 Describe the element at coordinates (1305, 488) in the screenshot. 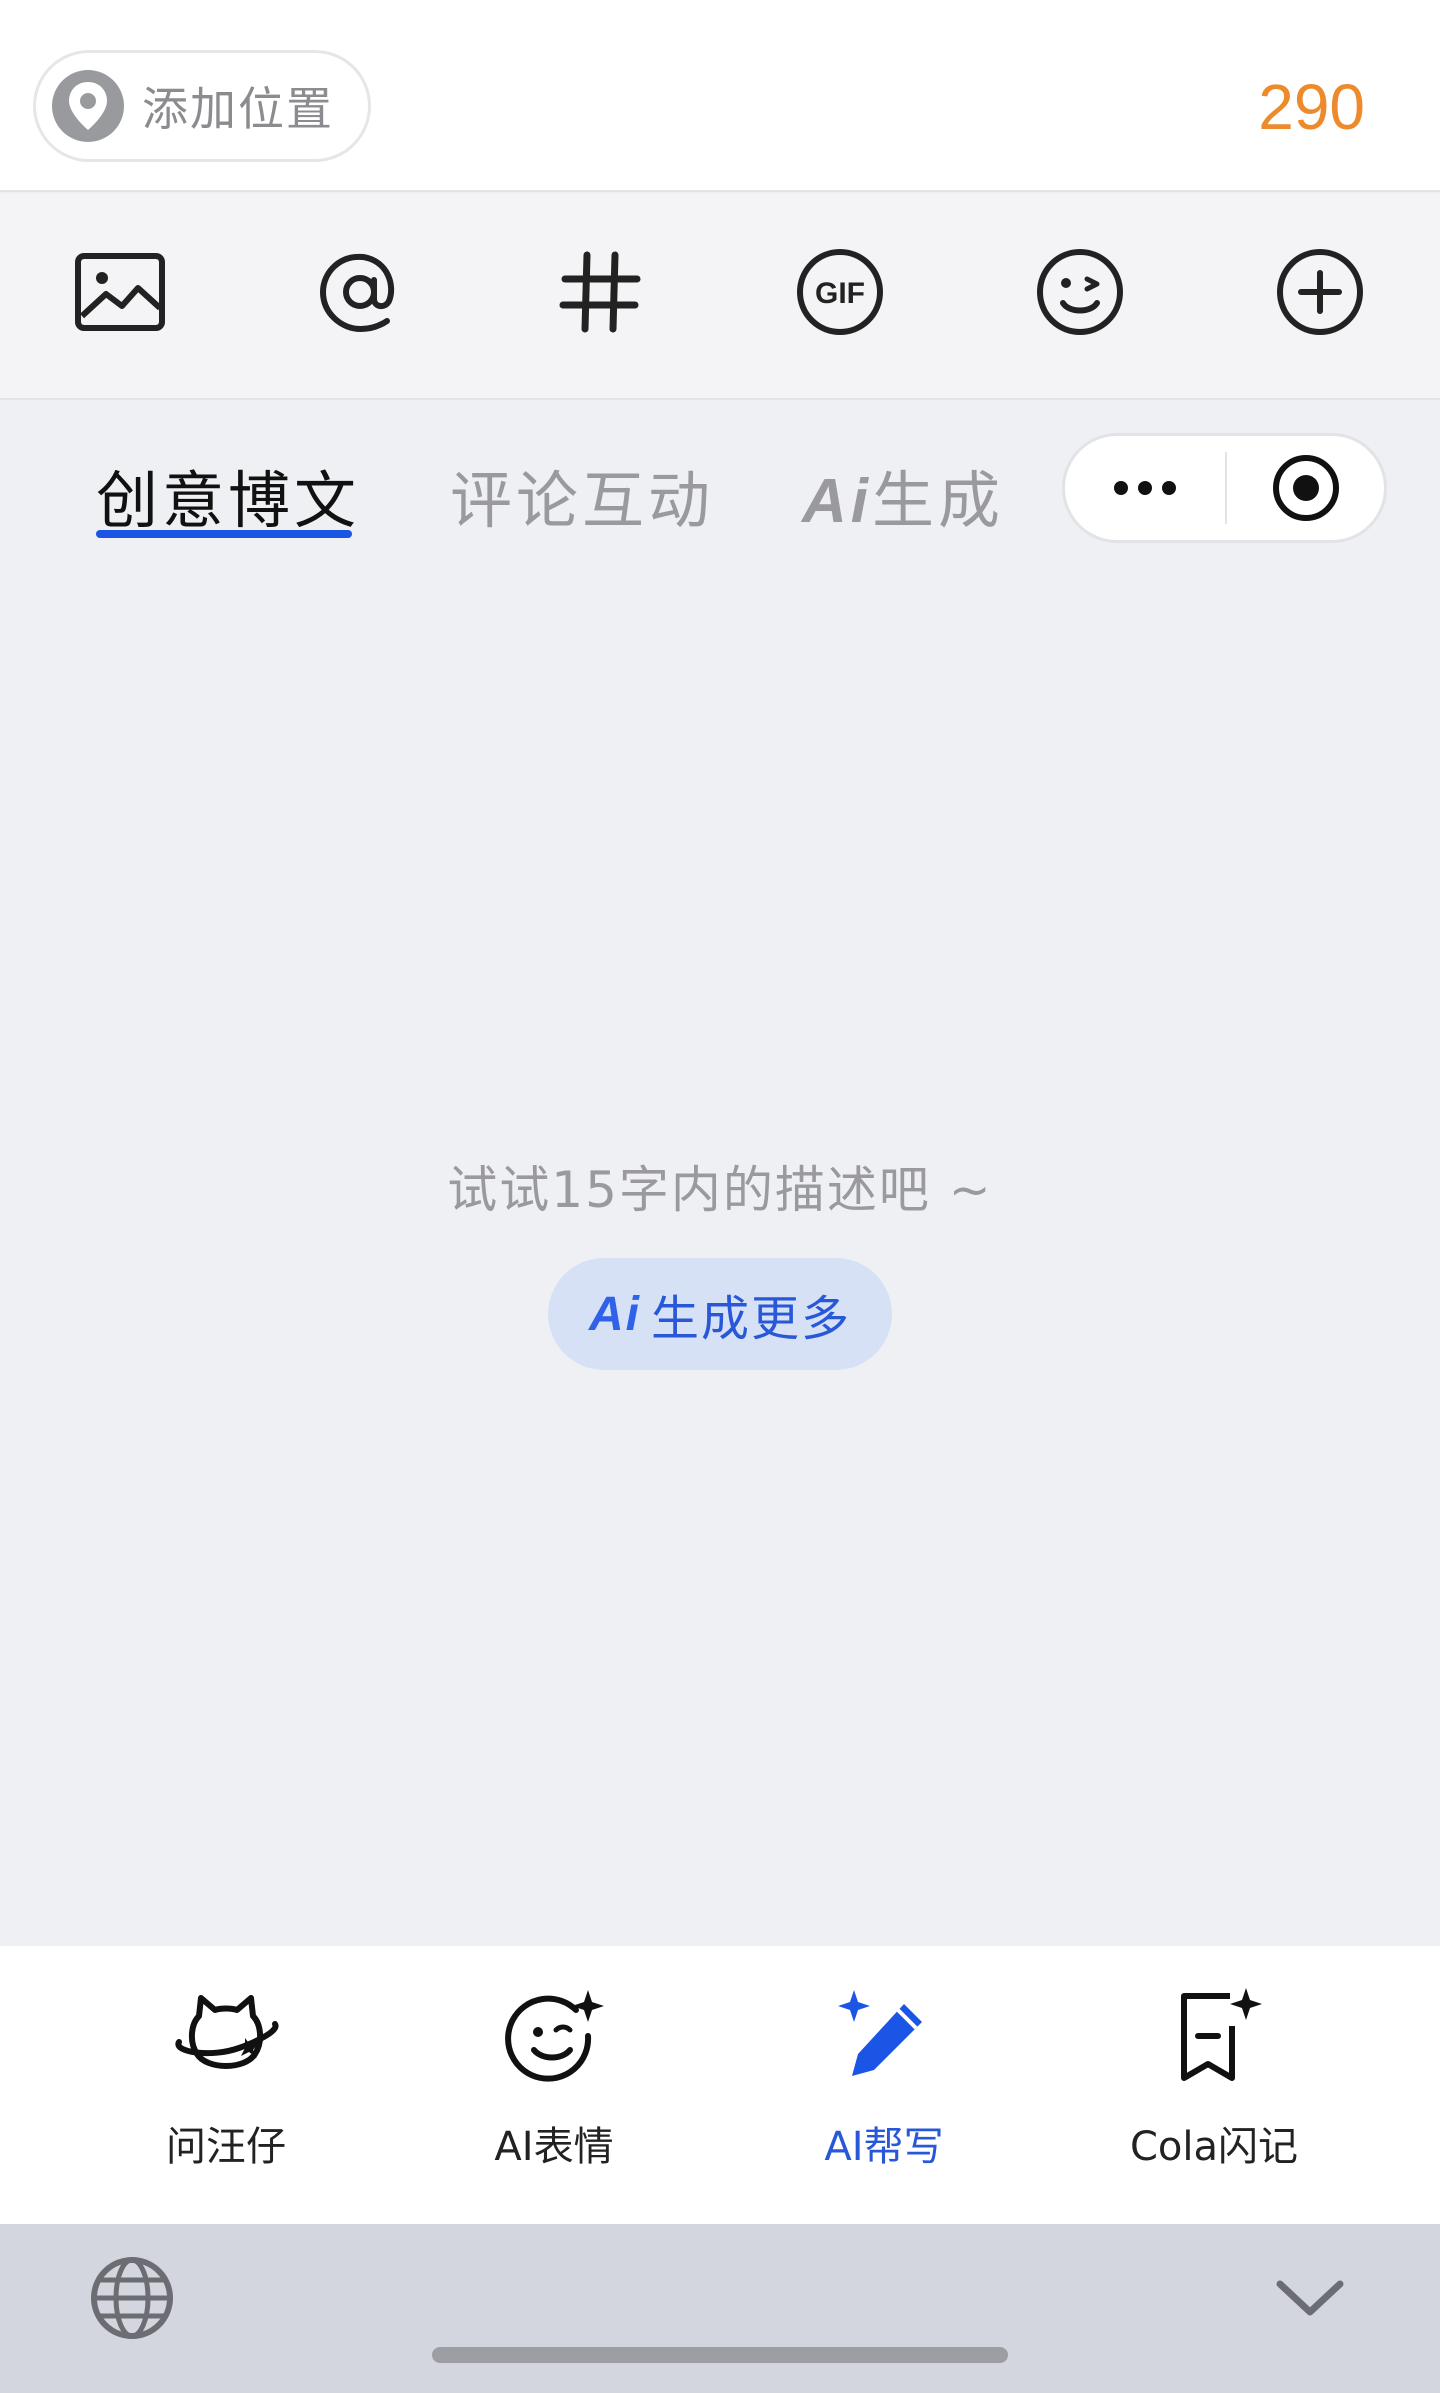

I see `record-icon` at that location.